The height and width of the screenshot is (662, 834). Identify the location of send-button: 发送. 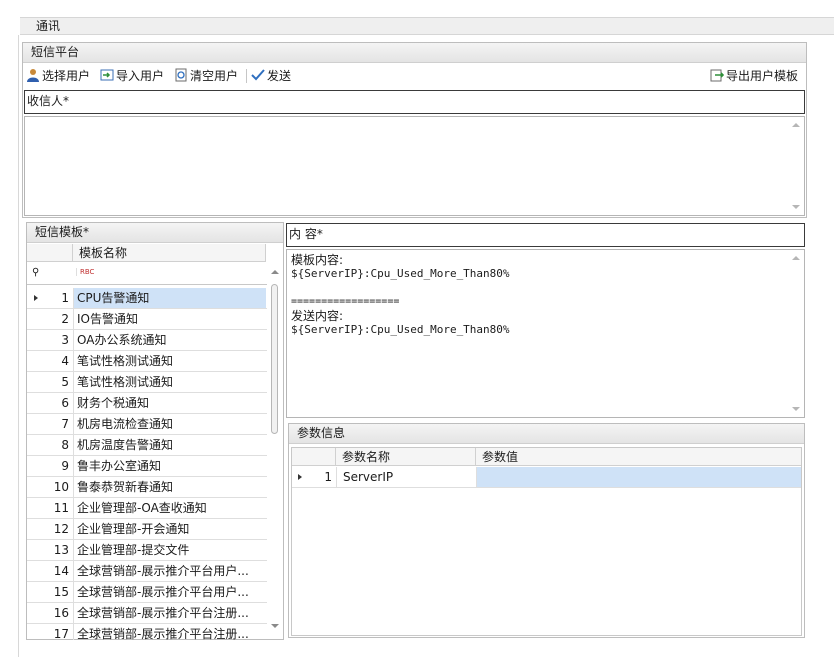
(271, 76).